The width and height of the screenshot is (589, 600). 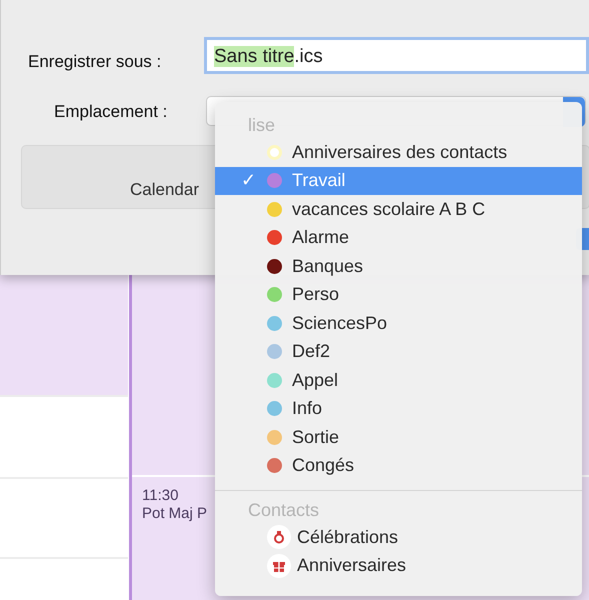 I want to click on field-label: Enregistrer sous :, so click(x=95, y=62).